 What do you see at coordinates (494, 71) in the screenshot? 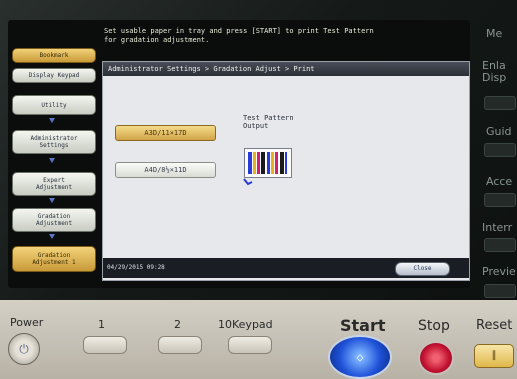
I see `hw-label-enlarge-display: Enla Disp` at bounding box center [494, 71].